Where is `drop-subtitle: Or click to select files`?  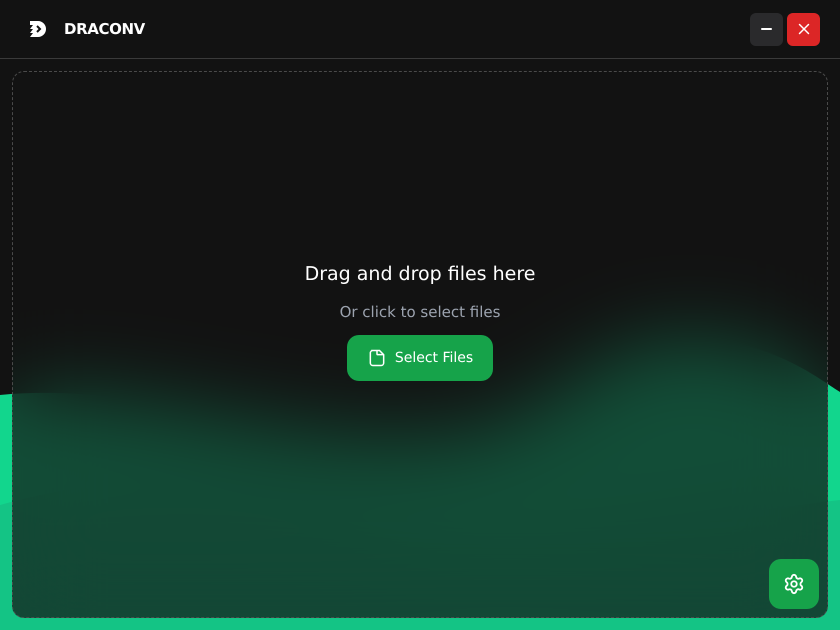 drop-subtitle: Or click to select files is located at coordinates (420, 312).